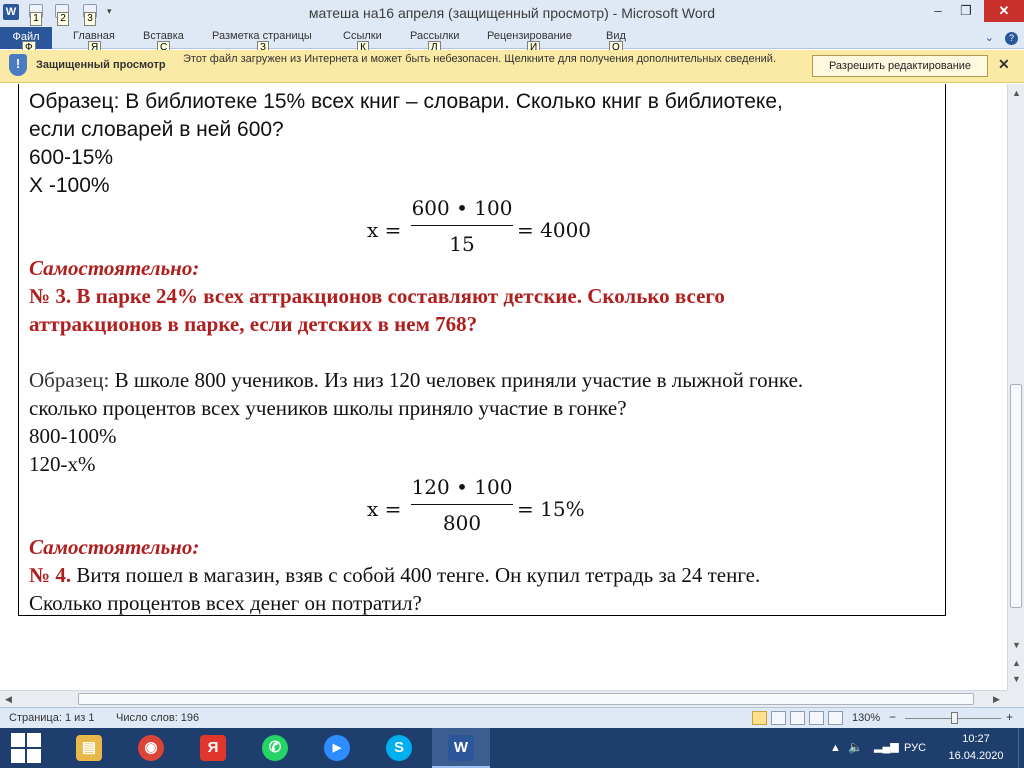 This screenshot has width=1024, height=768. I want to click on prev-page-icon: ▲, so click(1016, 663).